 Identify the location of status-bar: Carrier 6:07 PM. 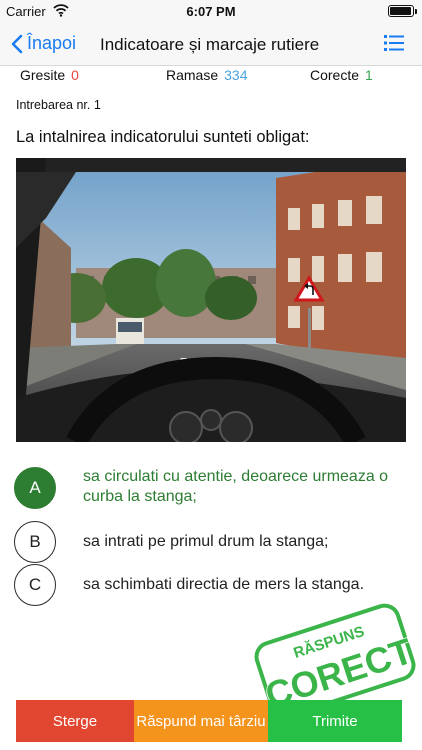
(211, 12).